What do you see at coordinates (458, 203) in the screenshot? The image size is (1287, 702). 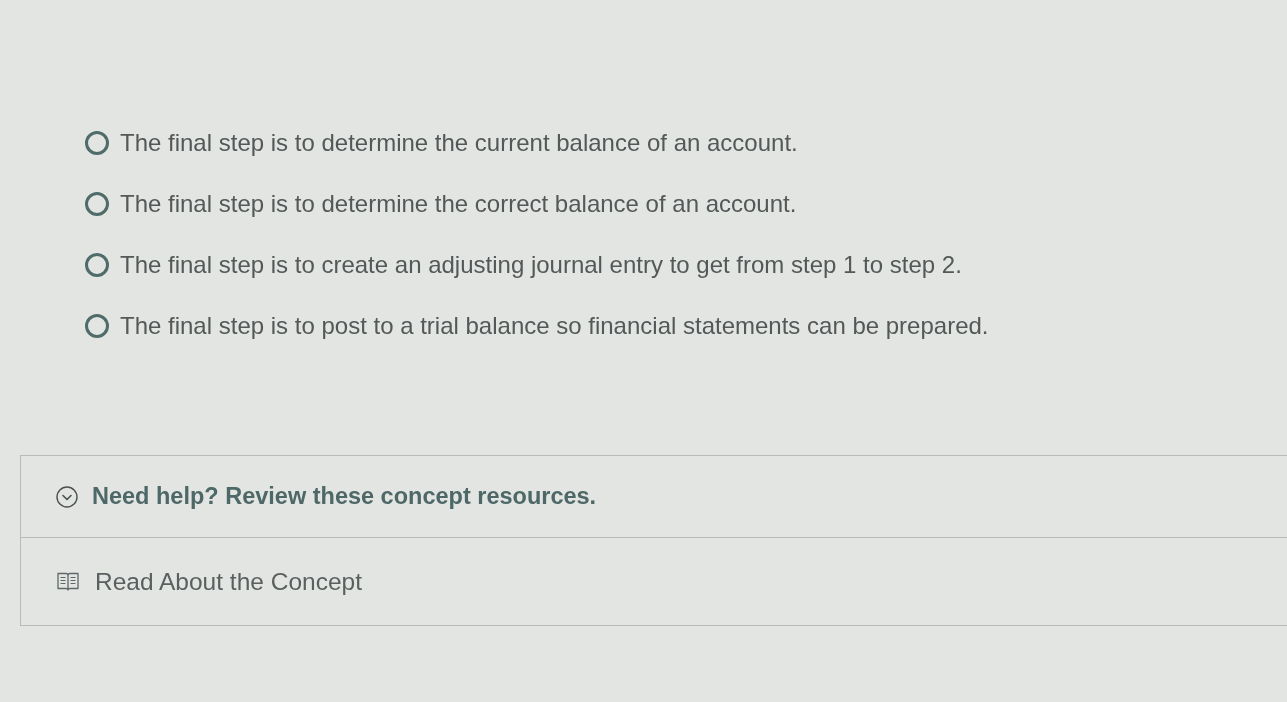 I see `answer-option-text: The final step is to determine the correct balance of an account.` at bounding box center [458, 203].